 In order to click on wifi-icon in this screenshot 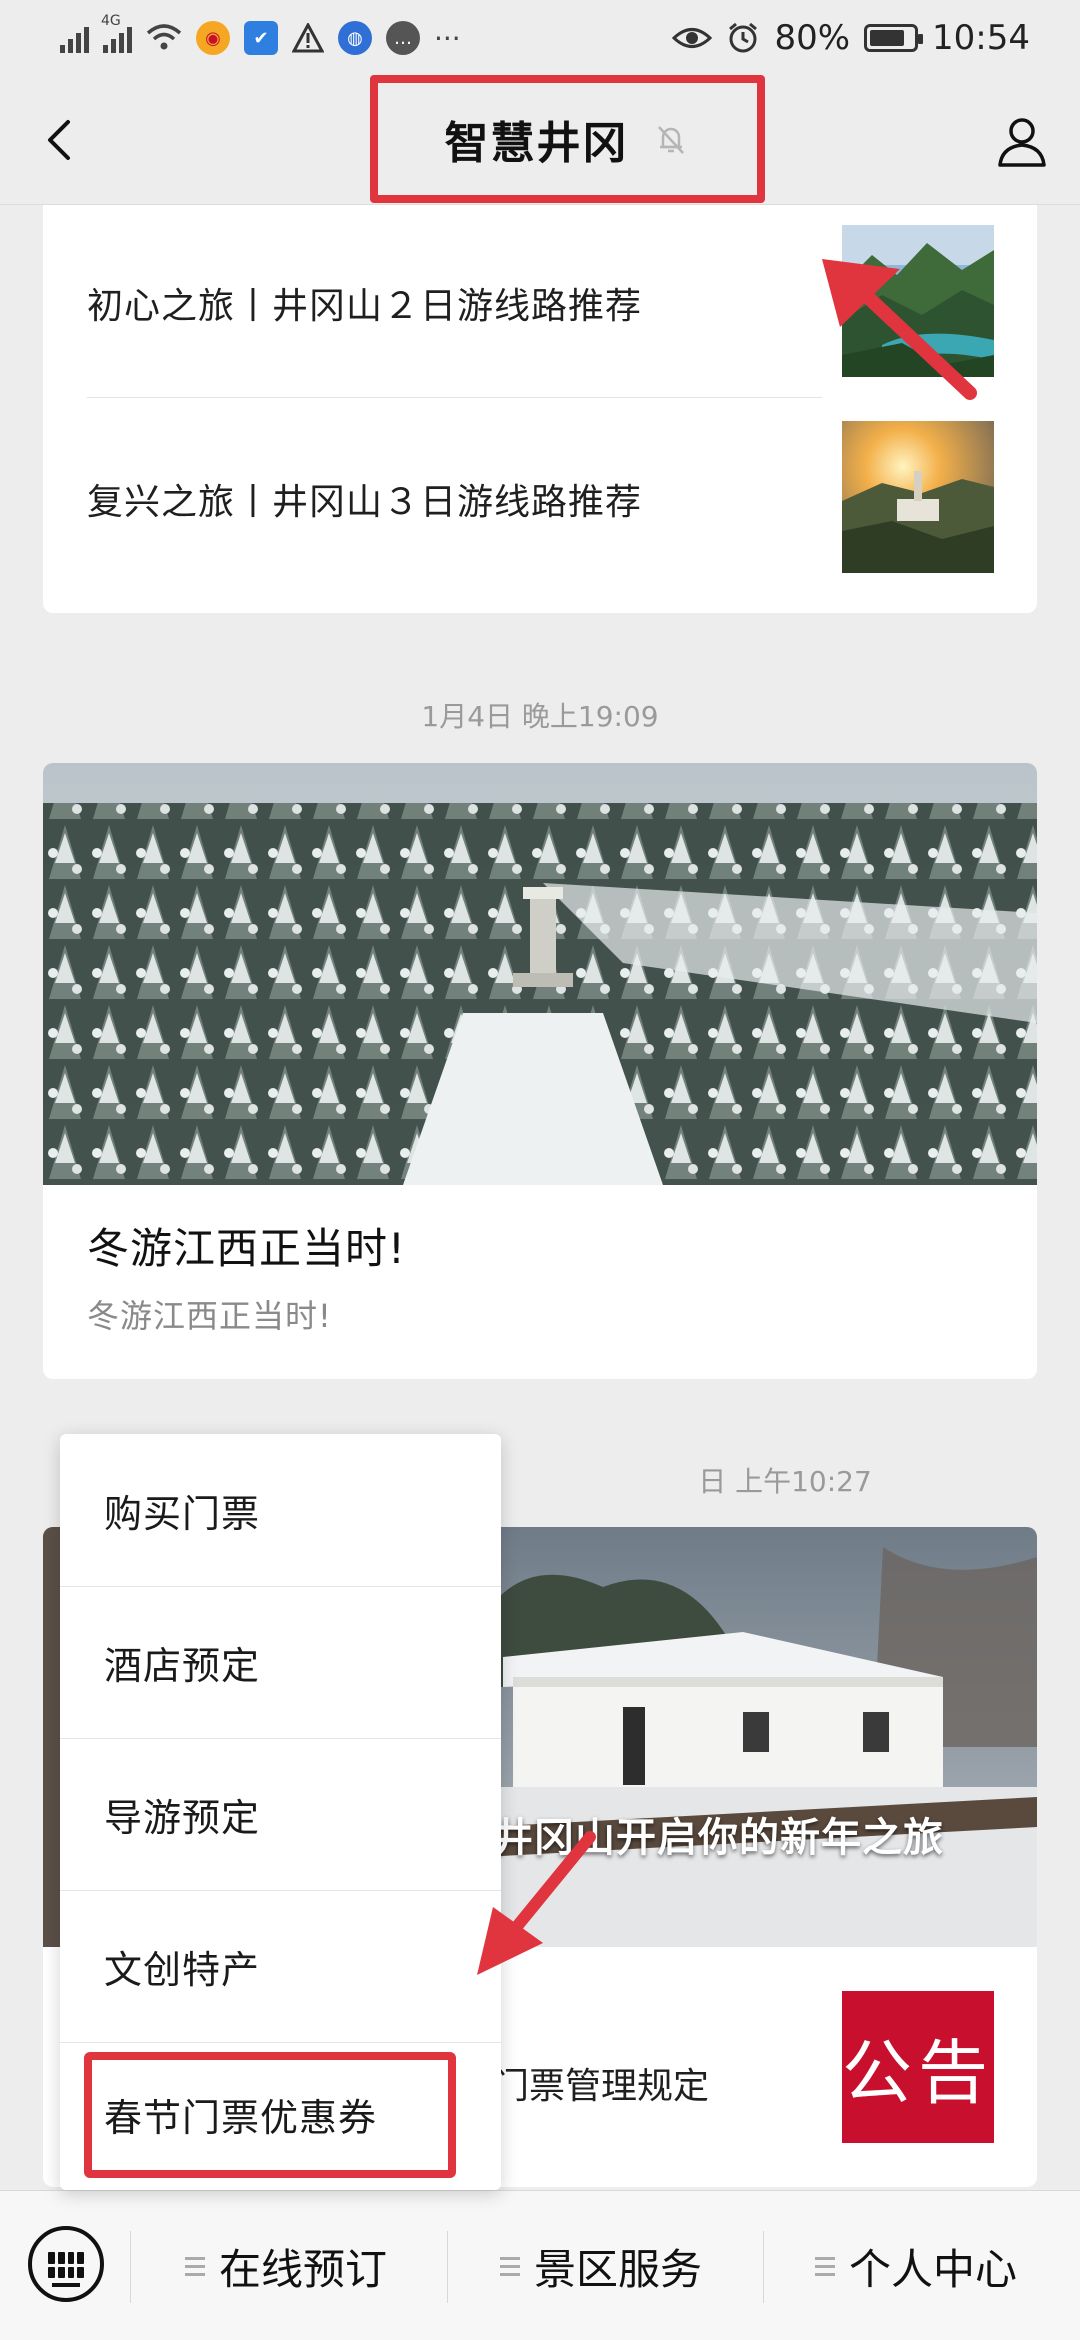, I will do `click(164, 37)`.